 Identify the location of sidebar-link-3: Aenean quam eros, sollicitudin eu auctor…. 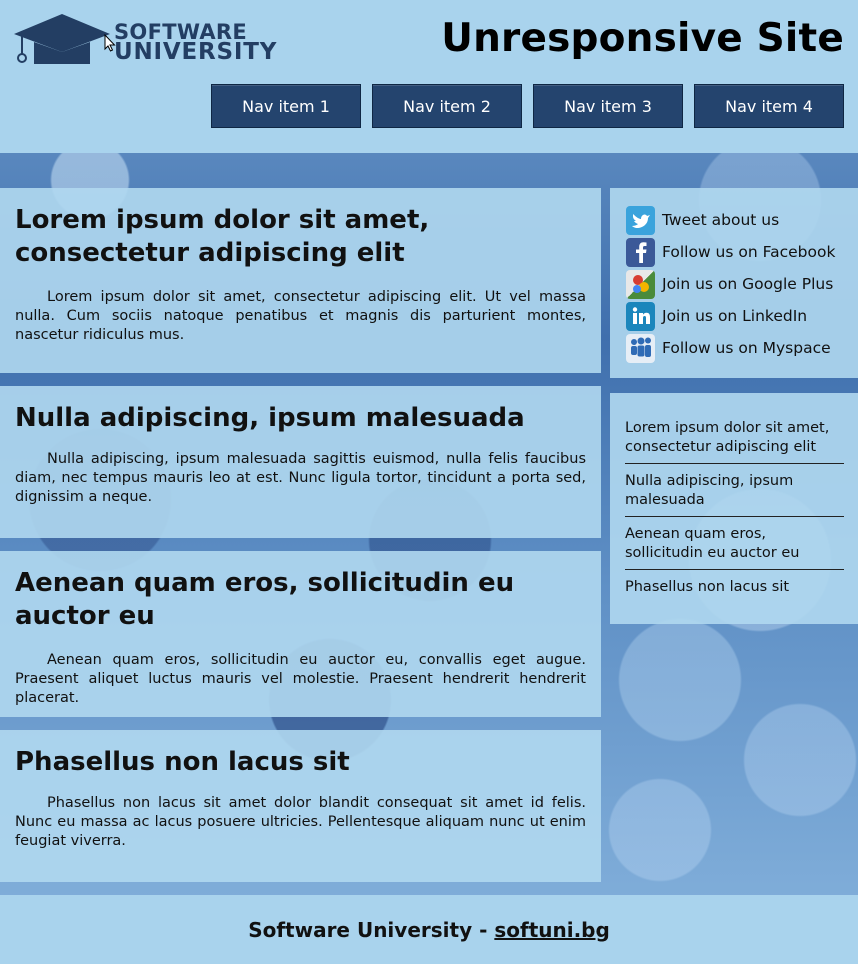
(734, 547).